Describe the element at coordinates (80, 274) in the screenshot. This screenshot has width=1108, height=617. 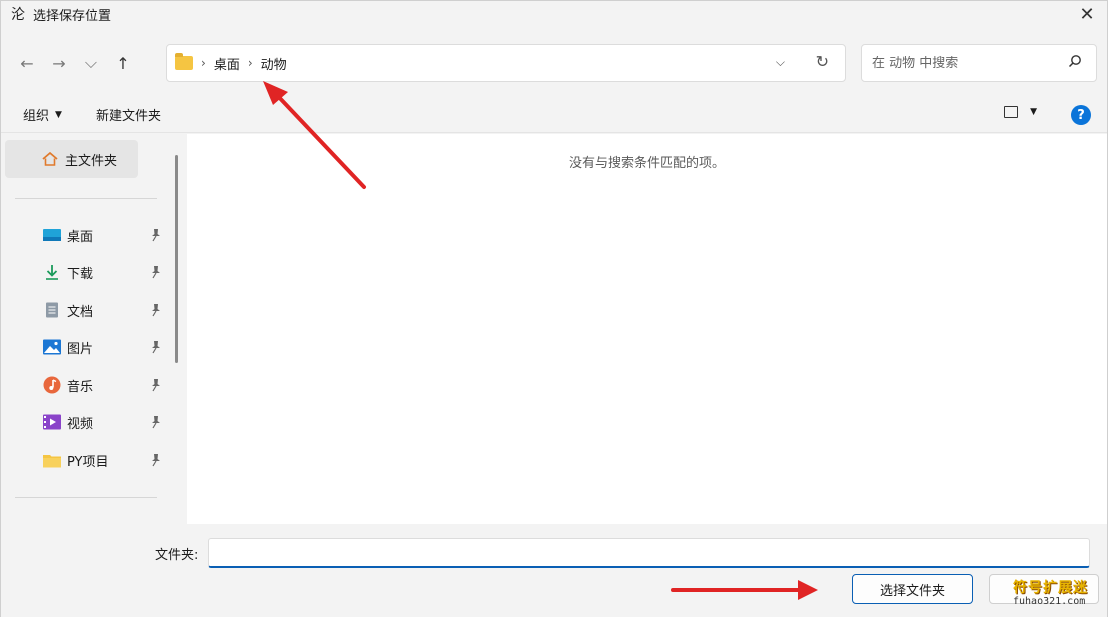
I see `sidebar-item-label: 下载` at that location.